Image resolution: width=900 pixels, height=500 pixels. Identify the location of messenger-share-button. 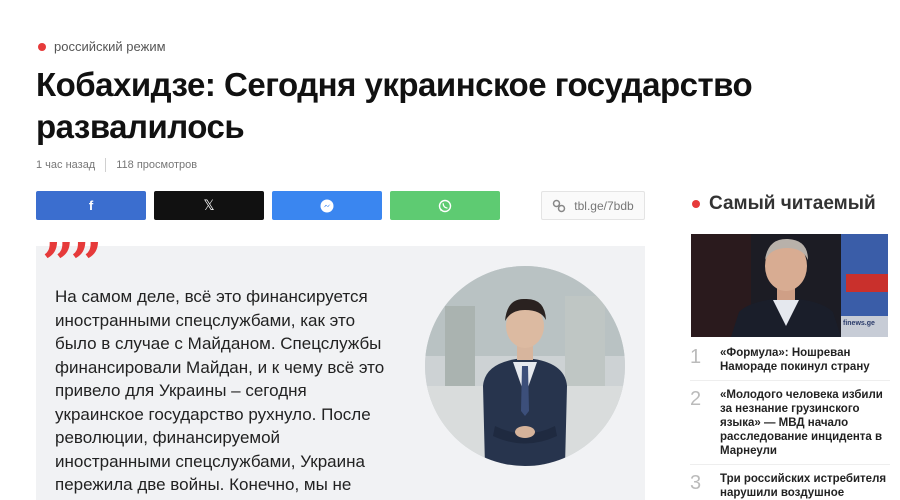
(327, 205).